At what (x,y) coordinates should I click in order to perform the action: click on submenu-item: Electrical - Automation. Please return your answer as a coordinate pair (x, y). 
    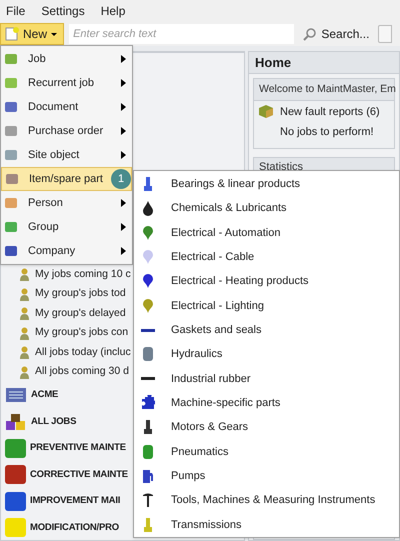
    Looking at the image, I should click on (266, 232).